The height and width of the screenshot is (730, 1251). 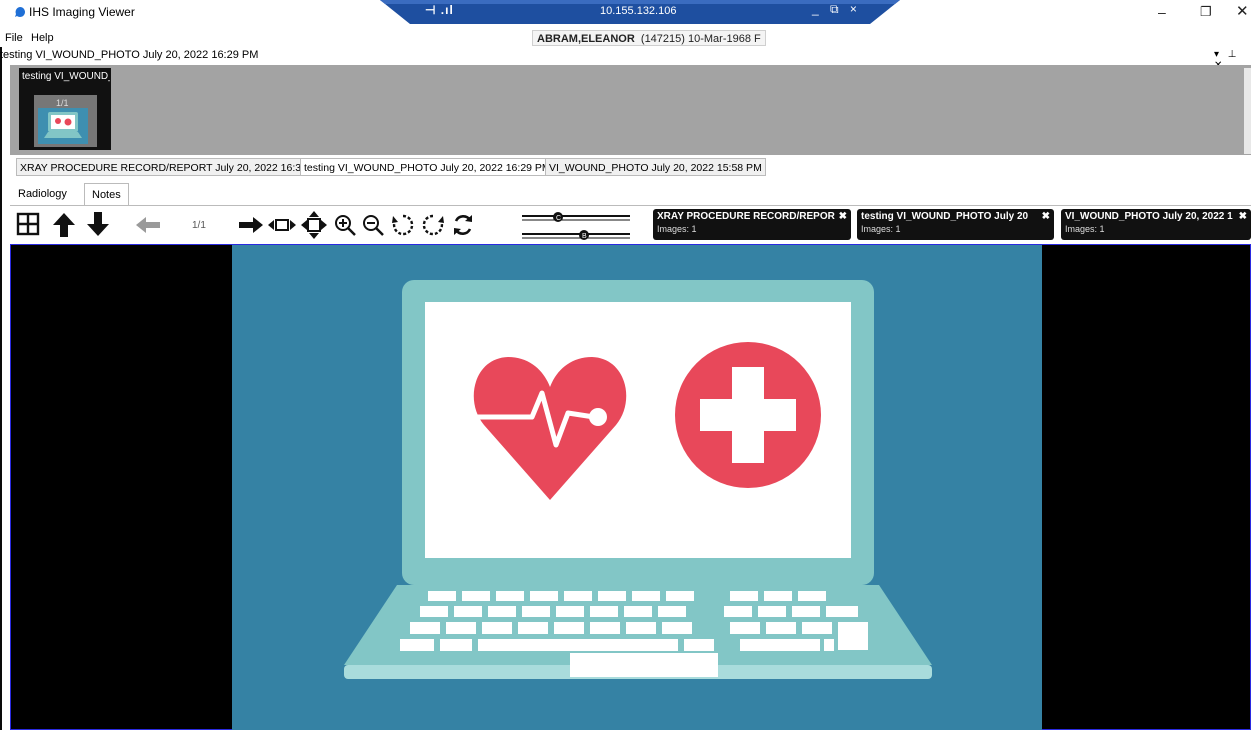 I want to click on arrow-right-icon, so click(x=251, y=225).